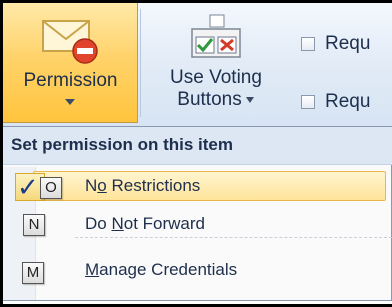 This screenshot has height=307, width=392. I want to click on checkmark-icon: ✓, so click(28, 187).